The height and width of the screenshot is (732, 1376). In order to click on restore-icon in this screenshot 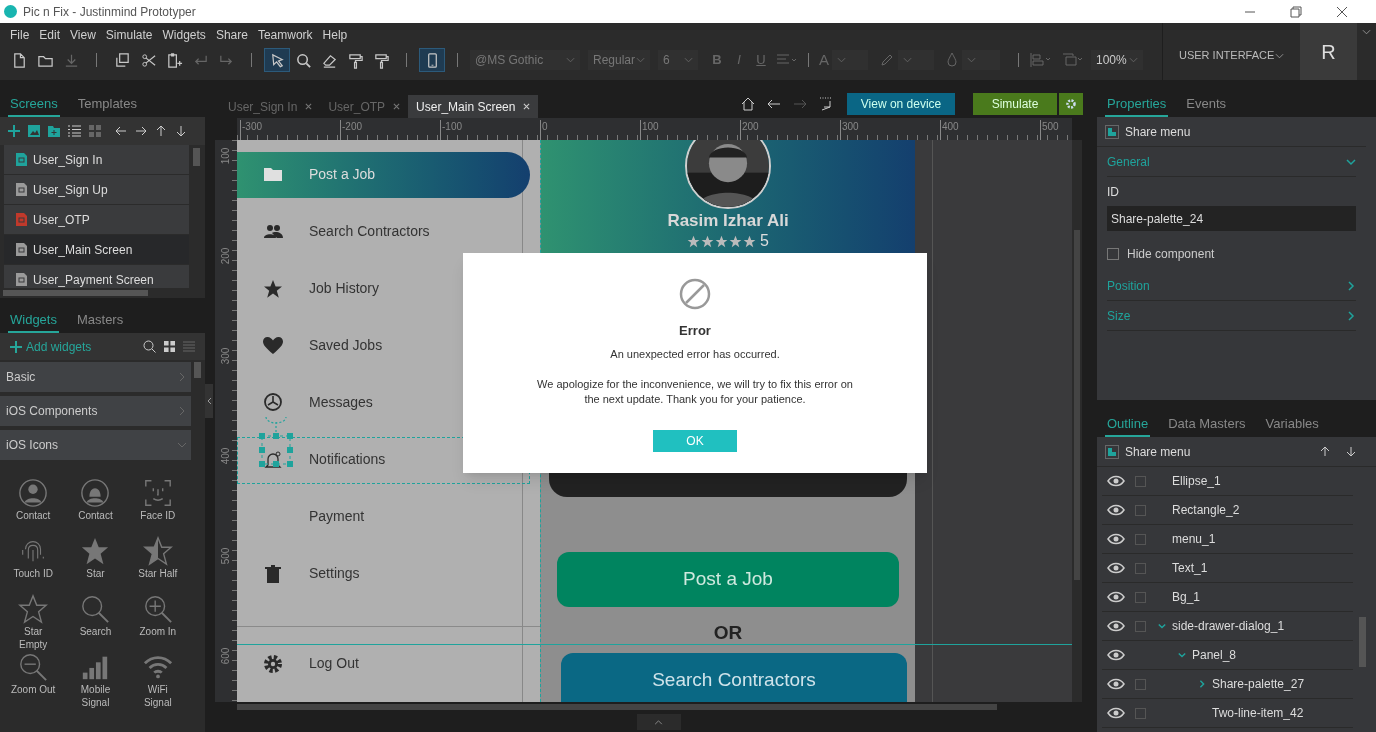, I will do `click(1296, 11)`.